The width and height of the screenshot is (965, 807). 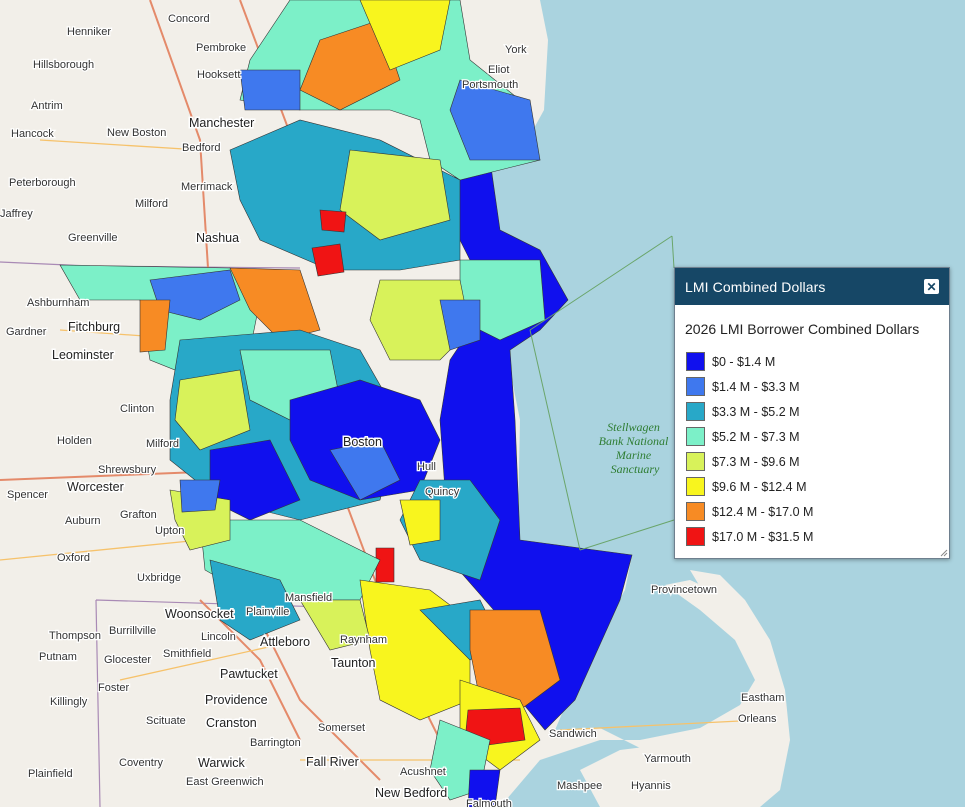 I want to click on region-brockton-red, so click(x=385, y=565).